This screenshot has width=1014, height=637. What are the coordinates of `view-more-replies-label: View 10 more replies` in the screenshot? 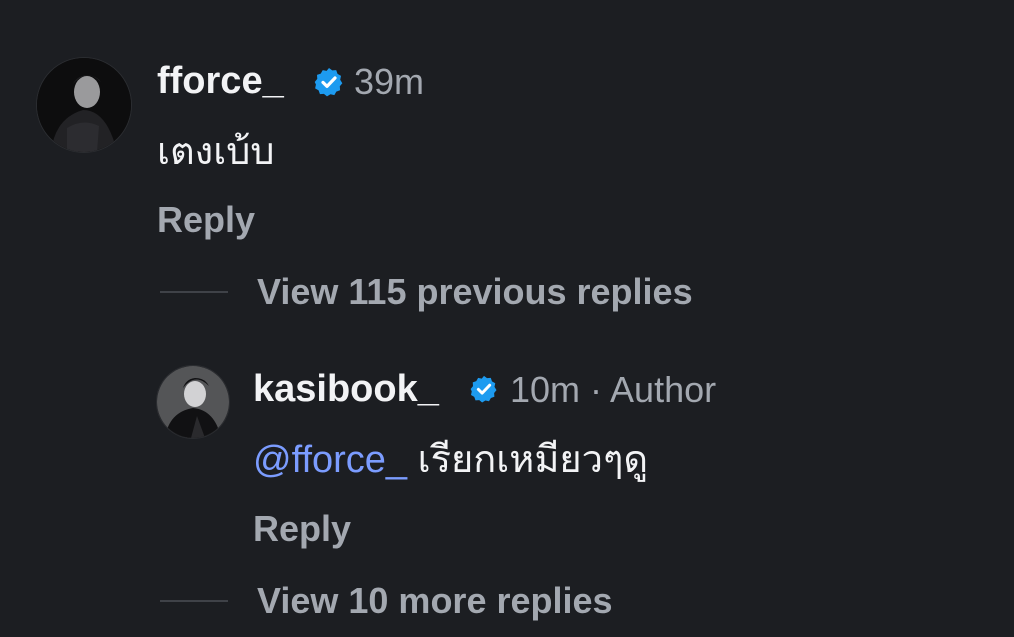 It's located at (435, 600).